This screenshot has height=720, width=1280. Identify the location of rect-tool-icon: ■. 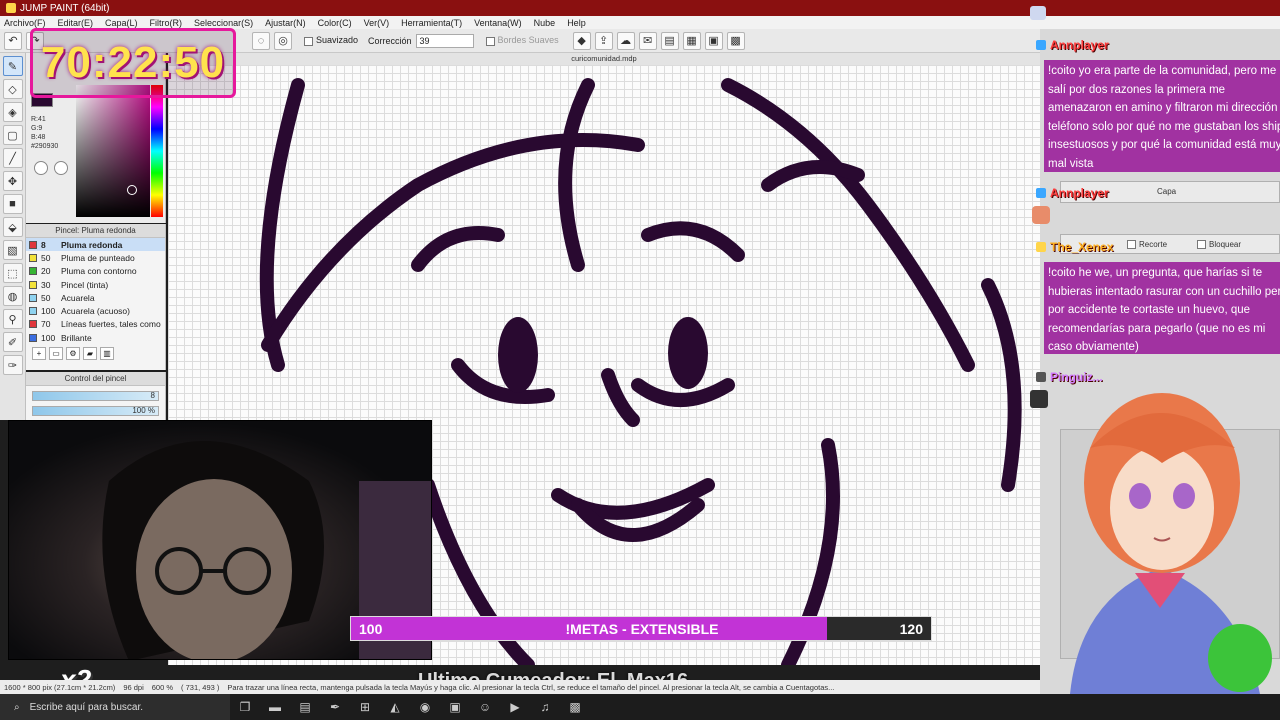
(12, 204).